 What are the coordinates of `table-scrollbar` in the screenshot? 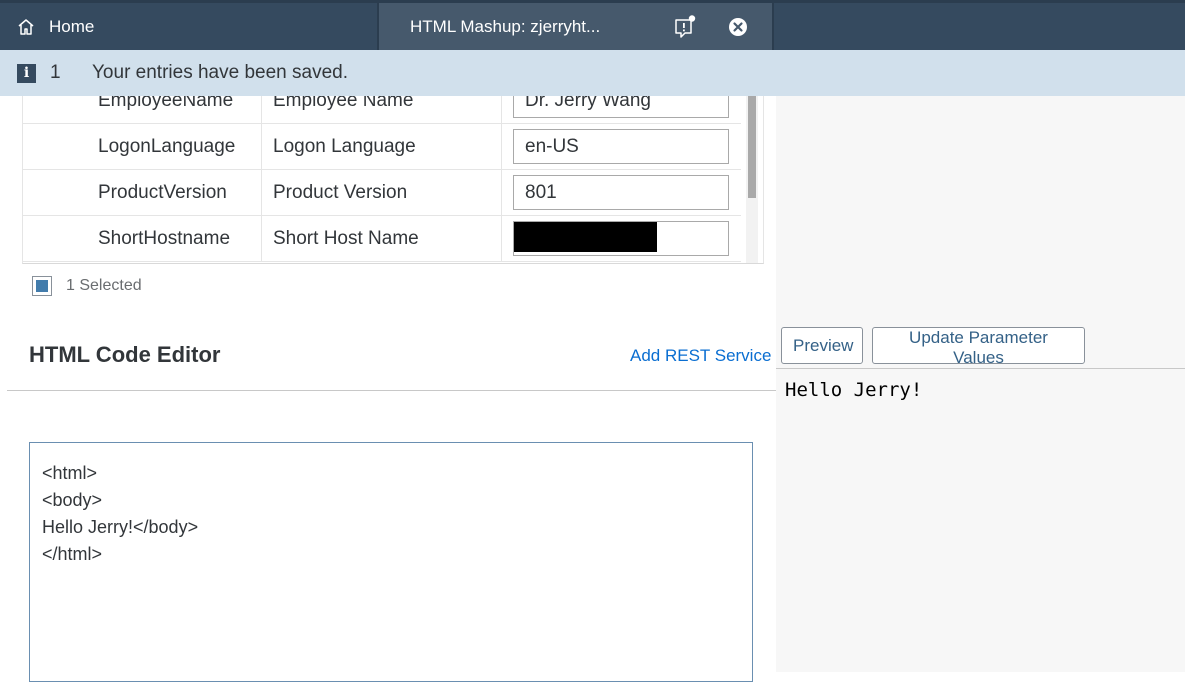 It's located at (752, 179).